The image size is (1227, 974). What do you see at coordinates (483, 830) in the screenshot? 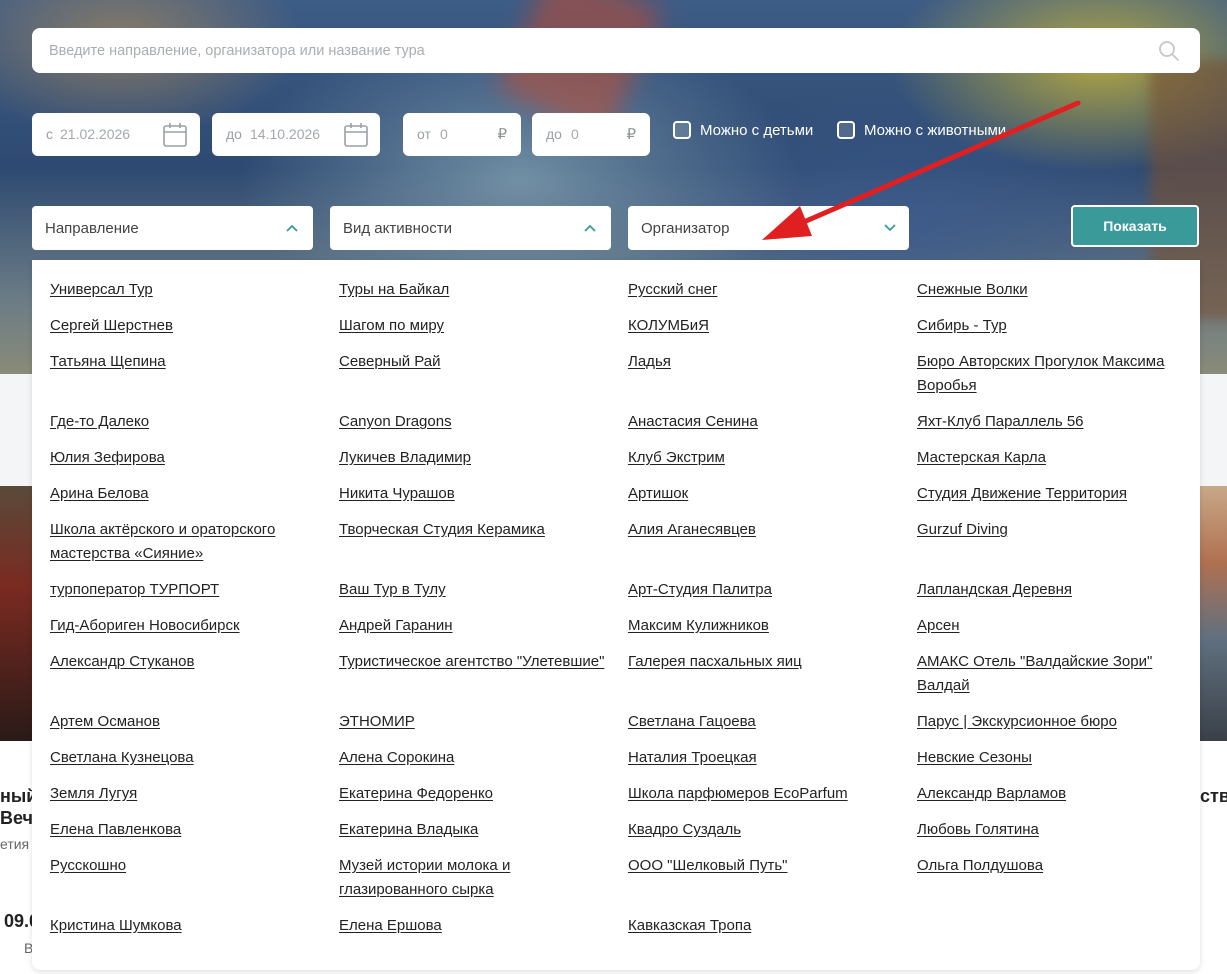
I see `organizer-link: Екатерина Владыка` at bounding box center [483, 830].